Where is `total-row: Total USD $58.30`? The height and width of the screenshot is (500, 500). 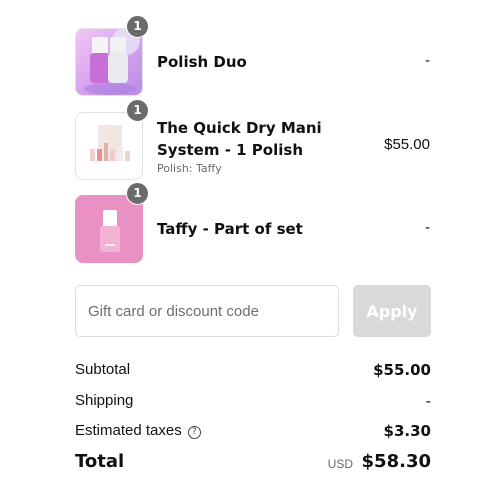 total-row: Total USD $58.30 is located at coordinates (253, 465).